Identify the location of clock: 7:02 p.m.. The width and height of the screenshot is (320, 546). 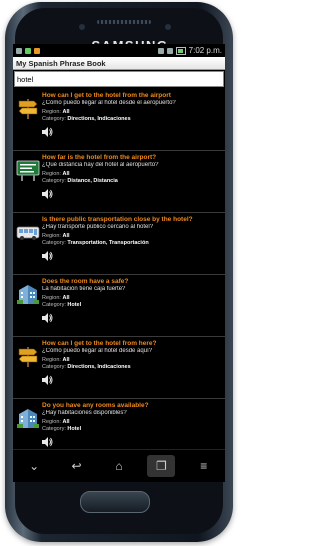
(205, 50).